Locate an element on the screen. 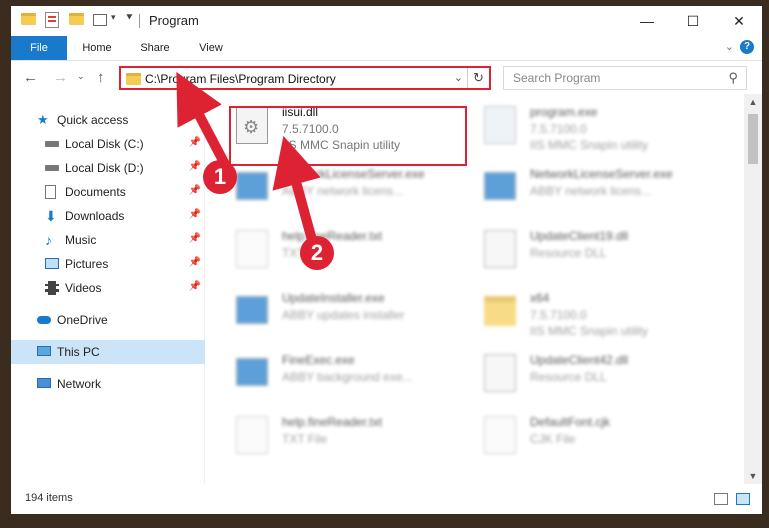  step-badge-1: 1 is located at coordinates (220, 177).